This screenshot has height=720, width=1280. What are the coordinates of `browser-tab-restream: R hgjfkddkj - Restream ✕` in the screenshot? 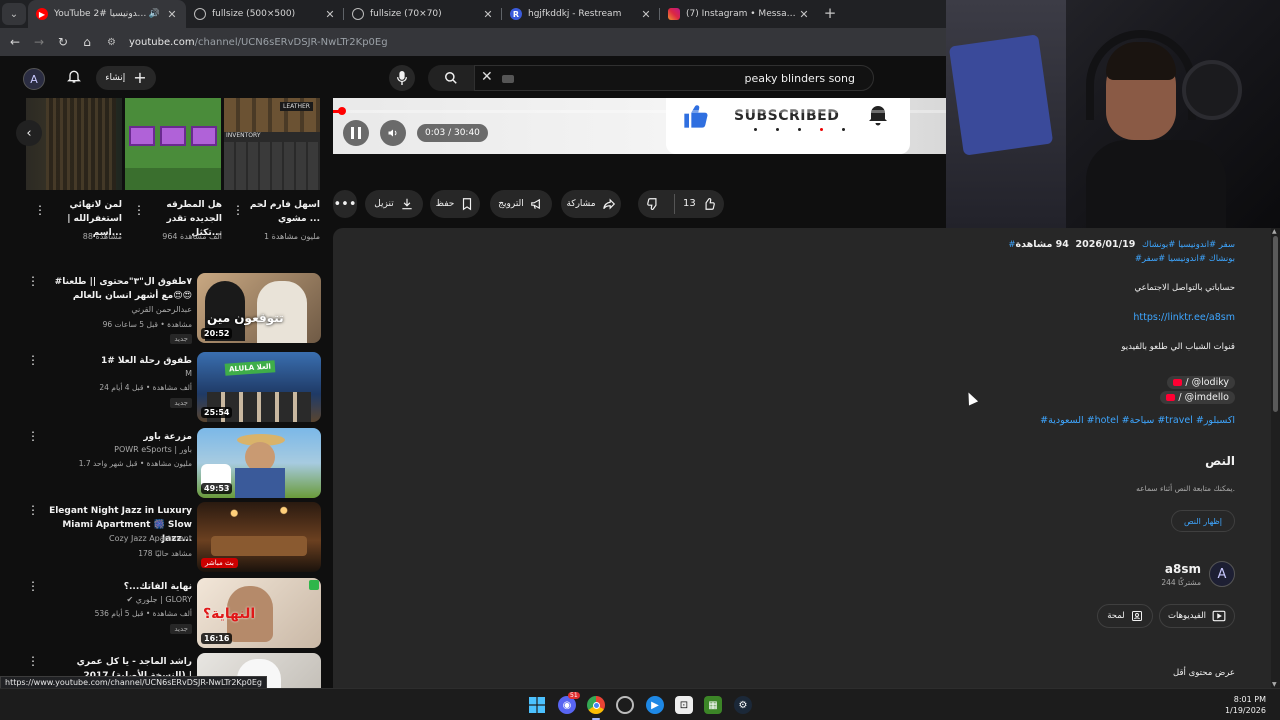 It's located at (581, 14).